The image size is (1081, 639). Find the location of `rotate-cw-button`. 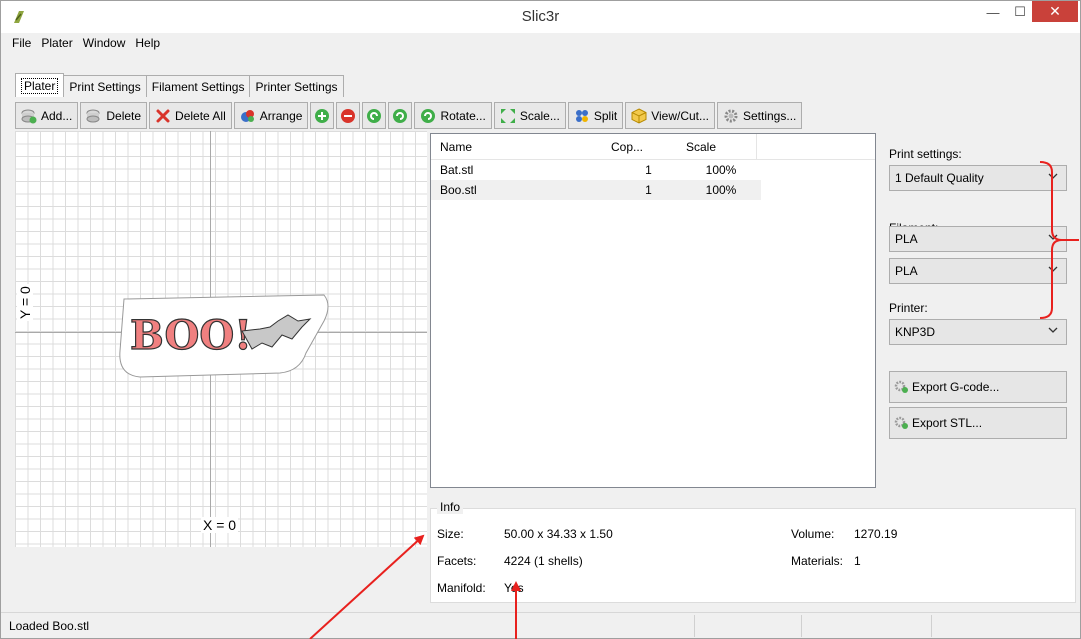

rotate-cw-button is located at coordinates (400, 115).